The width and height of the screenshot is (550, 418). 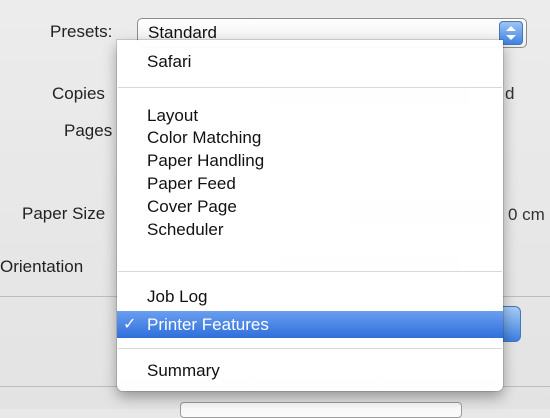 What do you see at coordinates (42, 266) in the screenshot?
I see `orientation-label: Orientation` at bounding box center [42, 266].